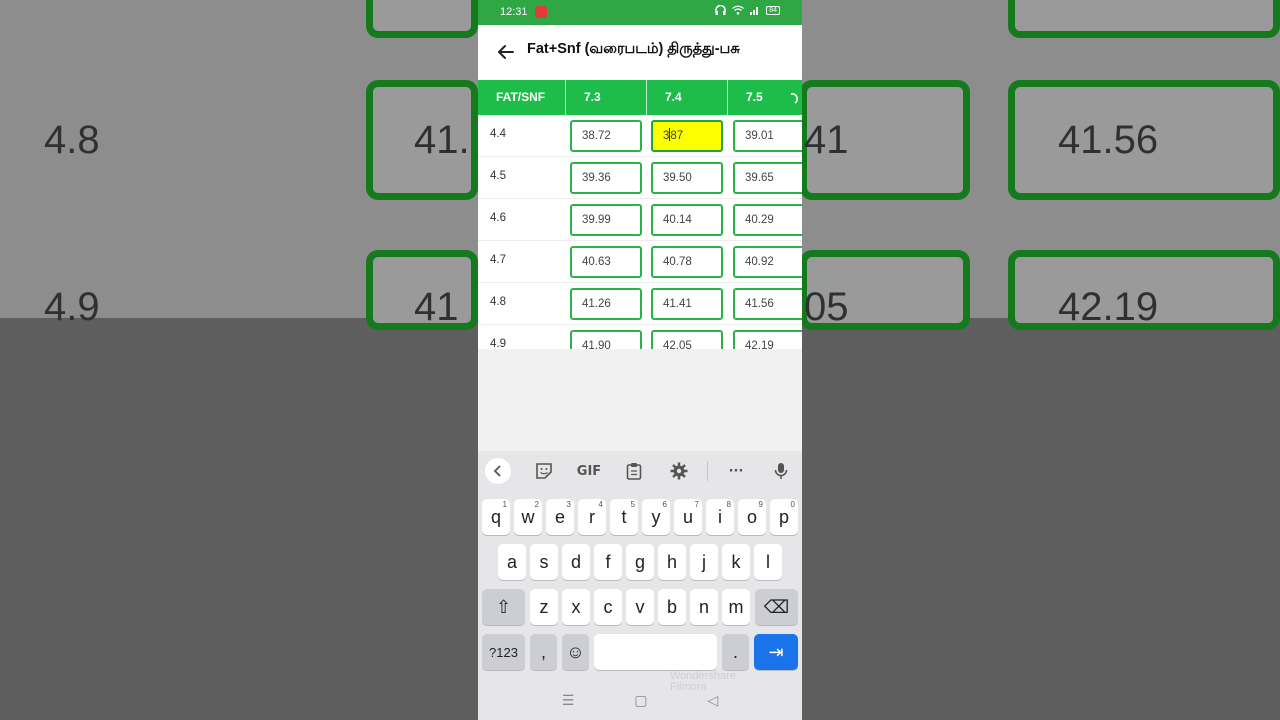 The width and height of the screenshot is (1280, 720). What do you see at coordinates (752, 517) in the screenshot?
I see `key-o: o9` at bounding box center [752, 517].